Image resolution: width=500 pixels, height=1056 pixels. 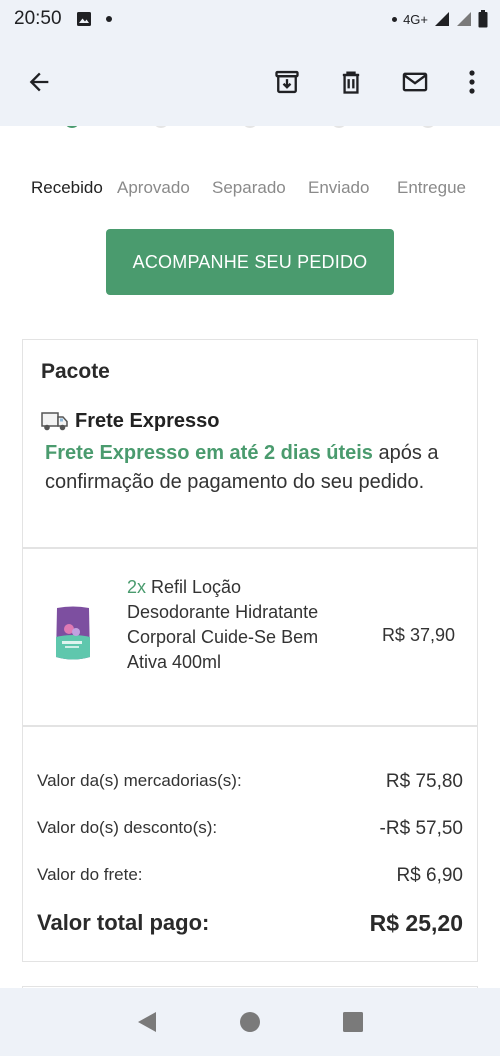 I want to click on delete-icon, so click(x=351, y=82).